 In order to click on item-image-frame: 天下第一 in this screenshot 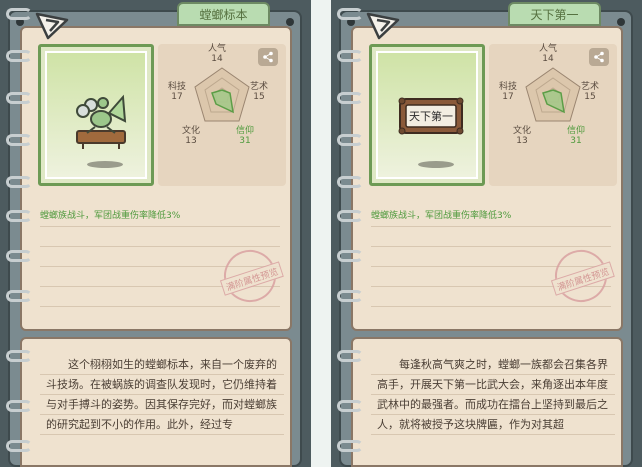, I will do `click(427, 115)`.